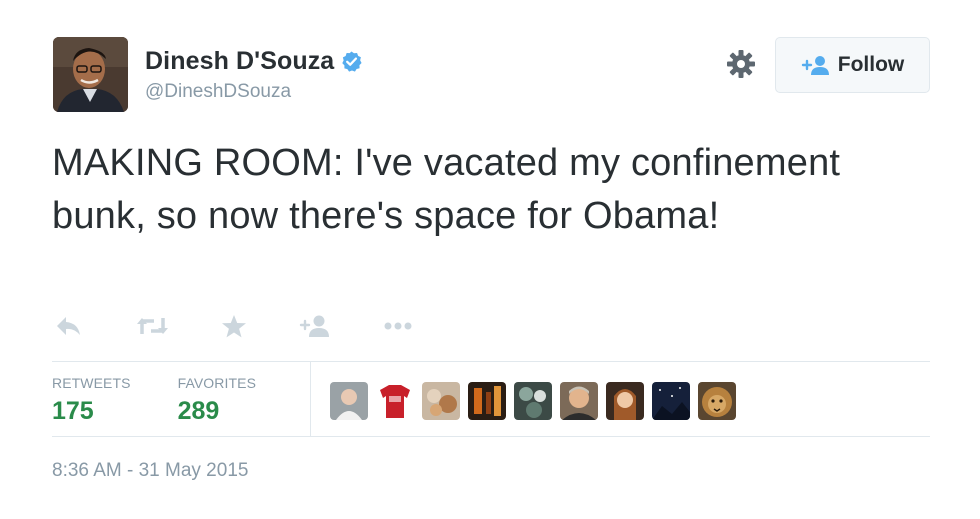 Image resolution: width=980 pixels, height=519 pixels. What do you see at coordinates (871, 64) in the screenshot?
I see `follow-label: Follow` at bounding box center [871, 64].